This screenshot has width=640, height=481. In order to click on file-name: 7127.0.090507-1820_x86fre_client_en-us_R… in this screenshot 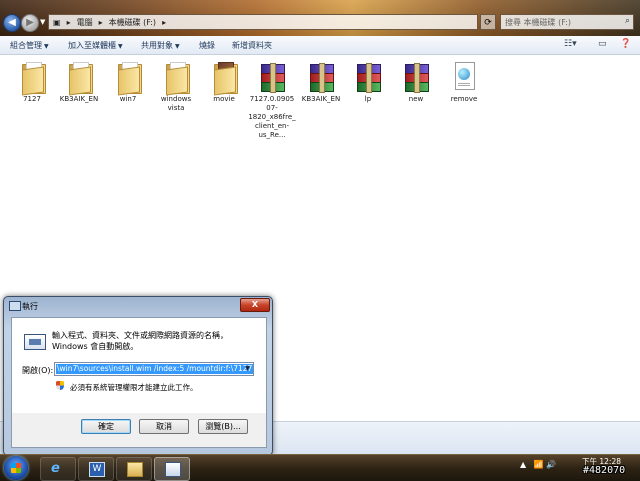, I will do `click(272, 117)`.